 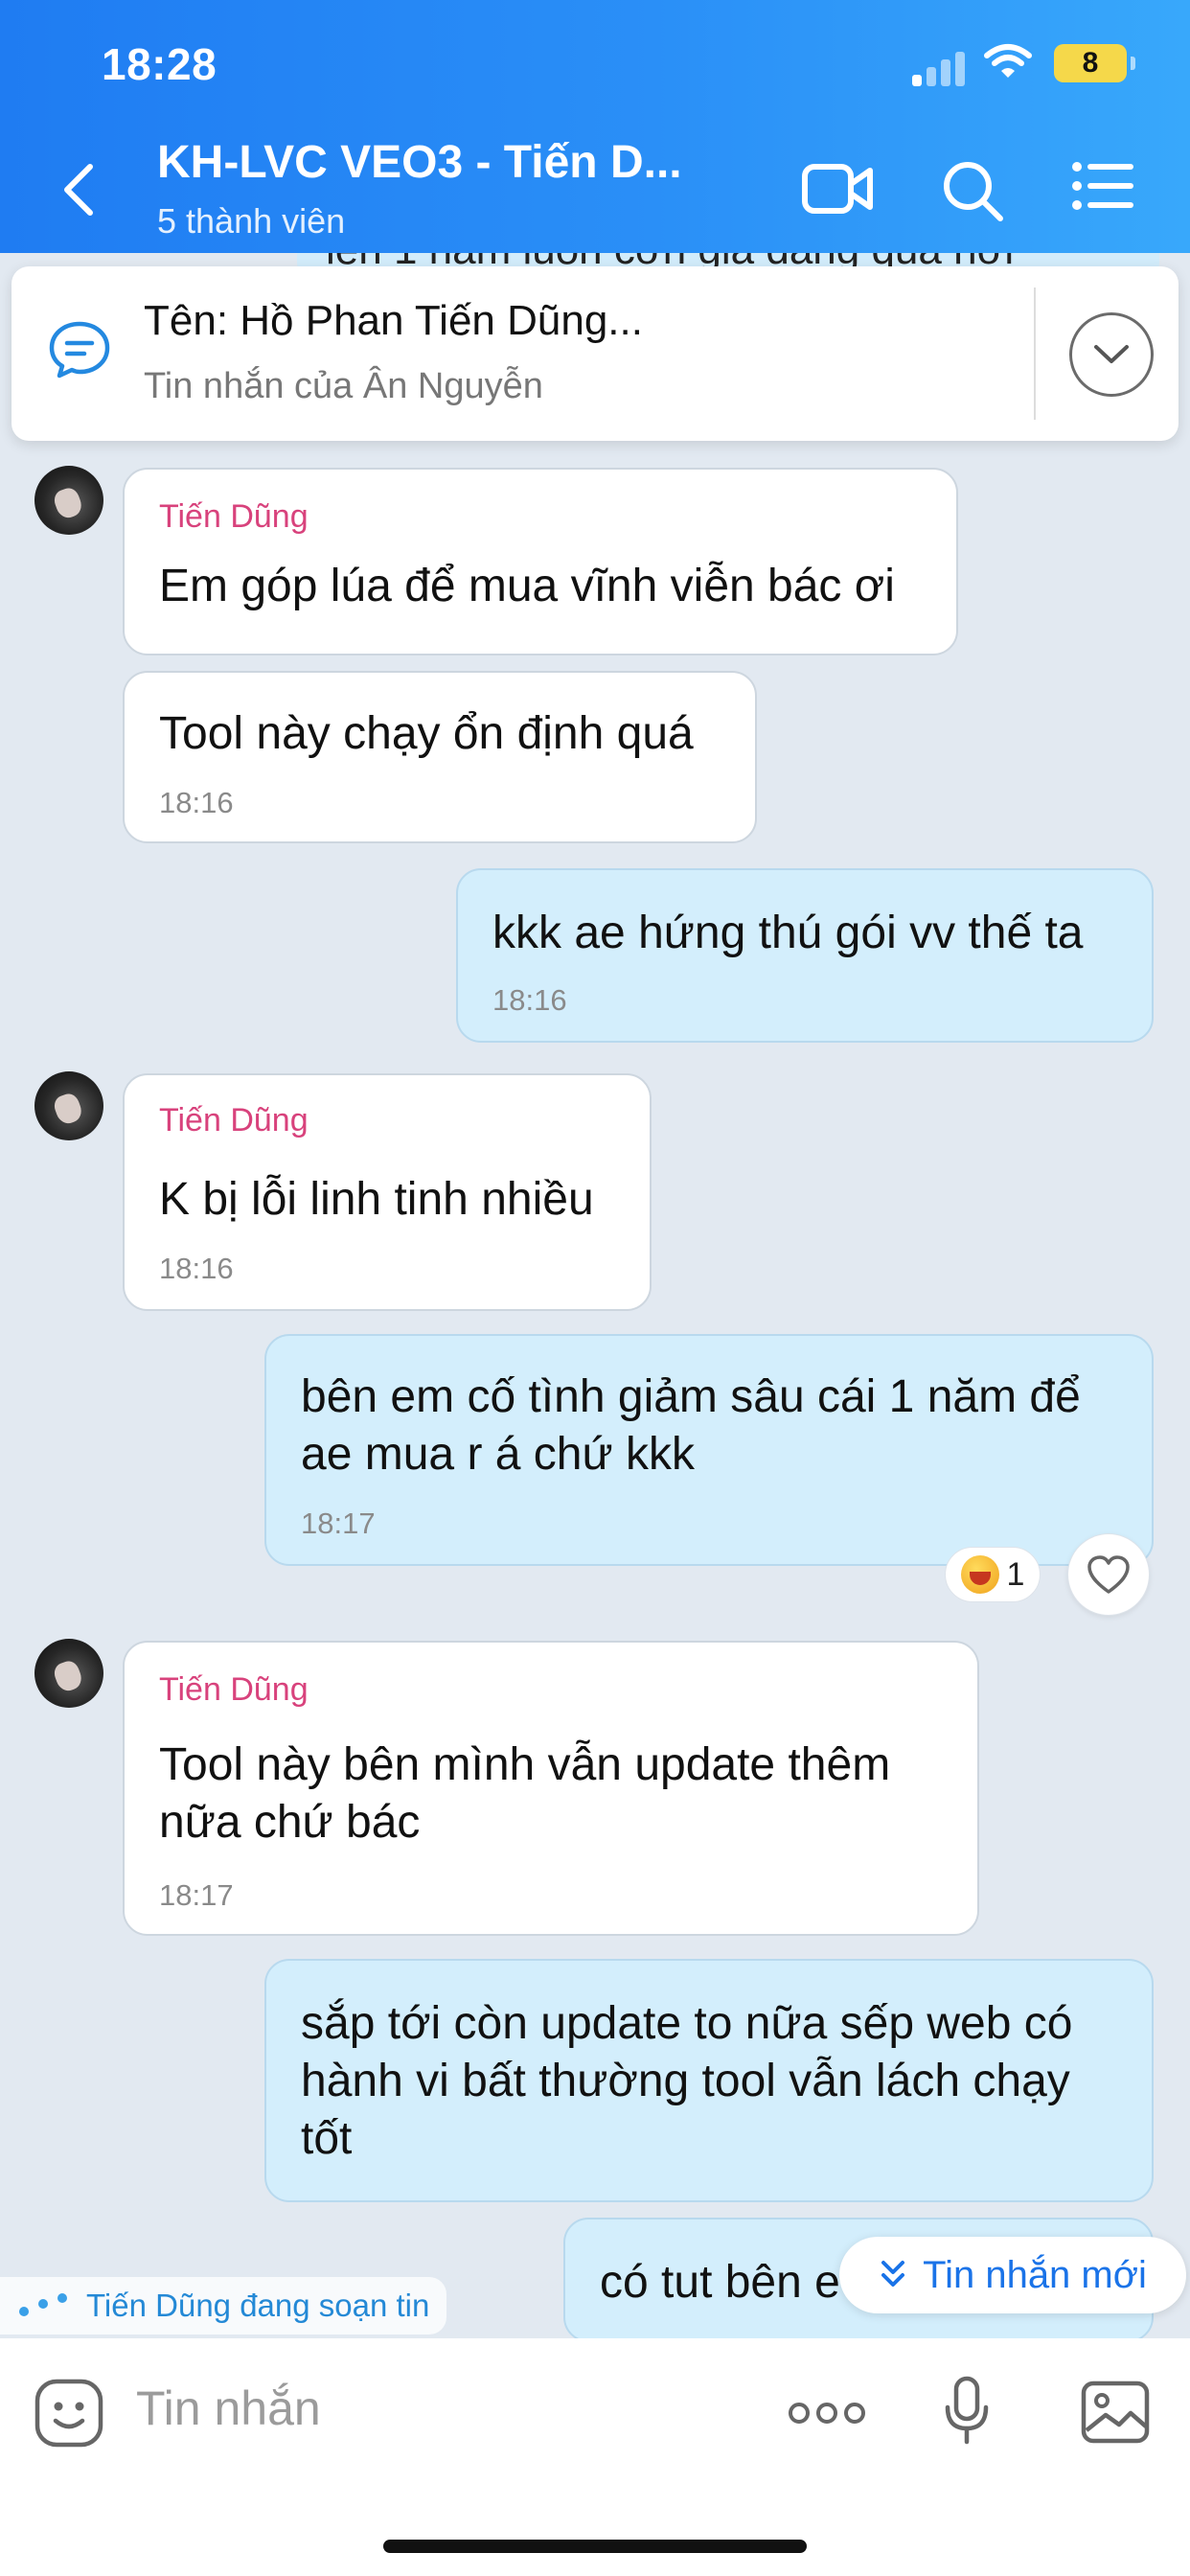 I want to click on react-button, so click(x=1108, y=1575).